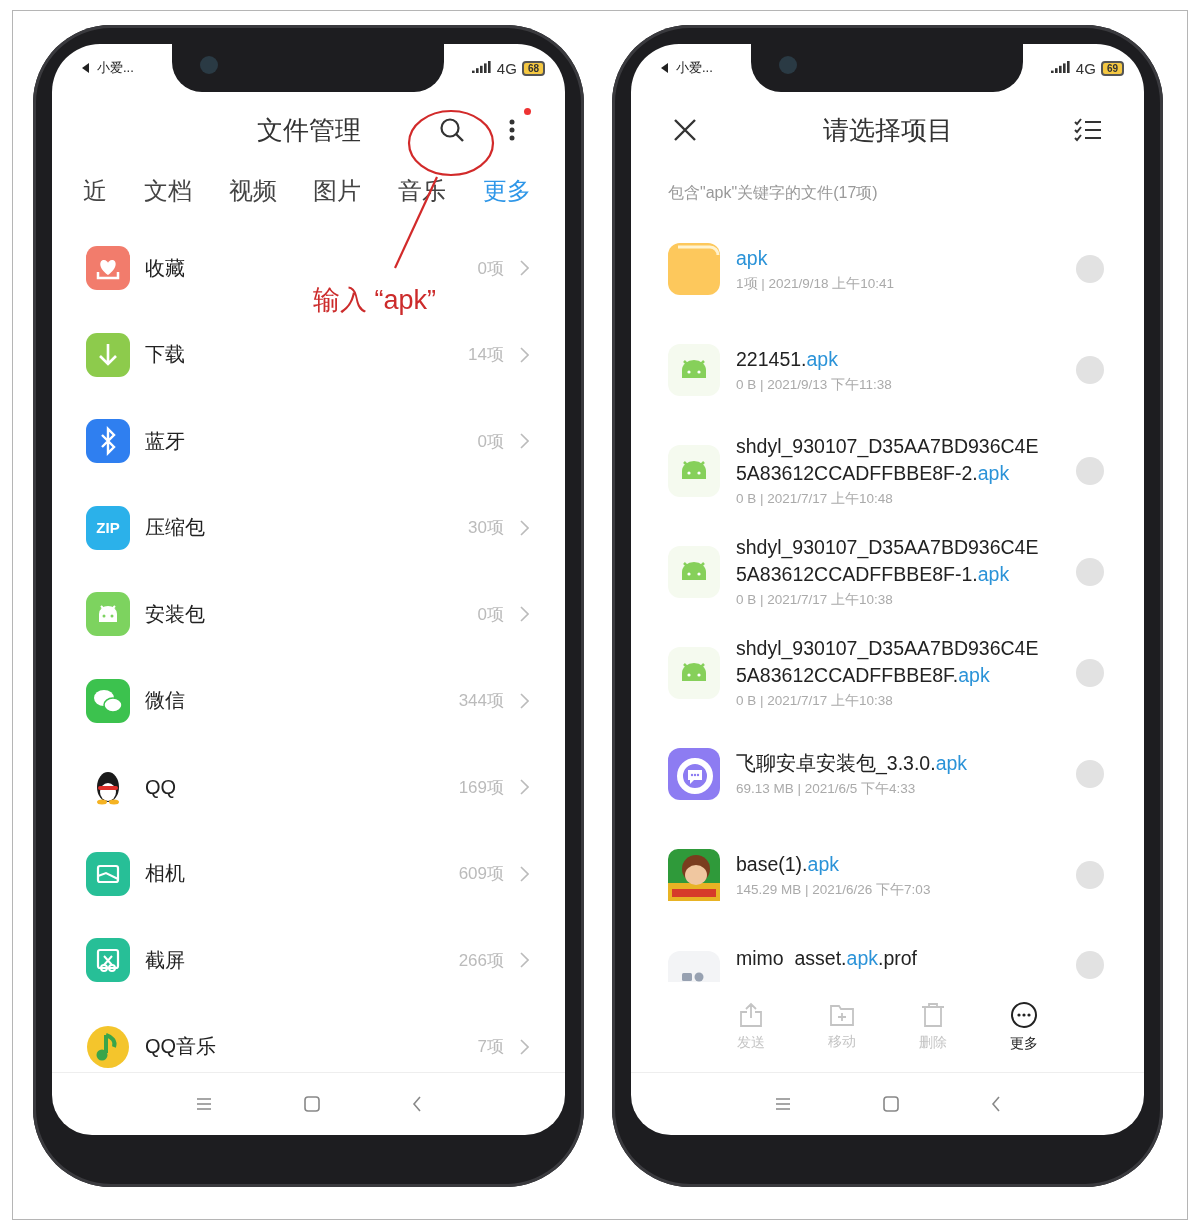 Image resolution: width=1200 pixels, height=1231 pixels. What do you see at coordinates (816, 283) in the screenshot?
I see `file-details: 1项 | 2021/9/18 上午10:41` at bounding box center [816, 283].